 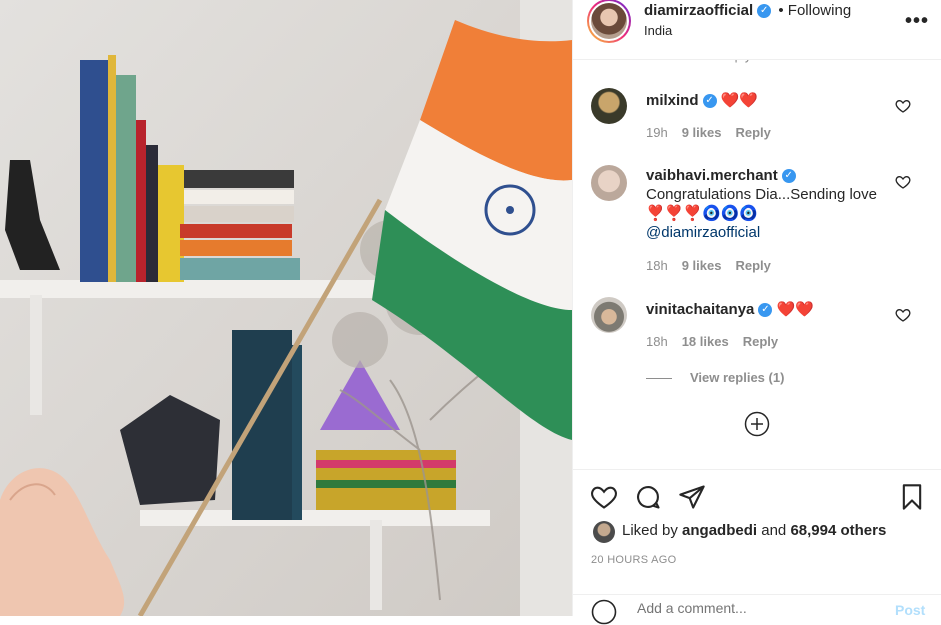 What do you see at coordinates (604, 532) in the screenshot?
I see `liker-avatar` at bounding box center [604, 532].